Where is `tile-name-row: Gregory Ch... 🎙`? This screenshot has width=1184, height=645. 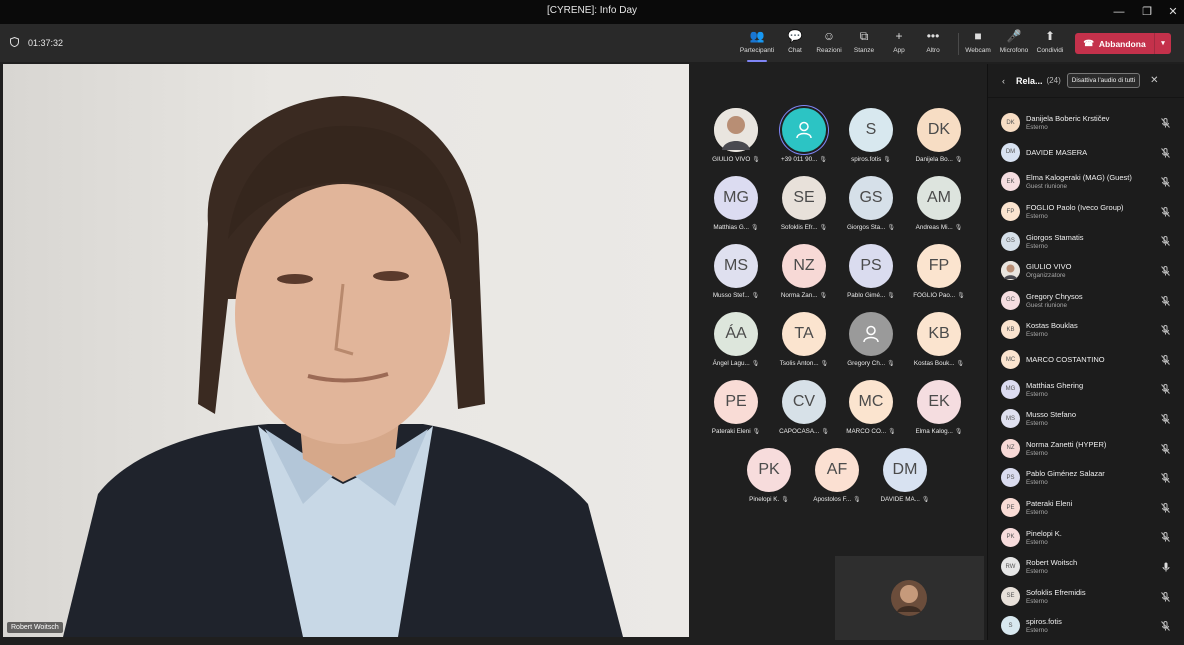 tile-name-row: Gregory Ch... 🎙 is located at coordinates (871, 363).